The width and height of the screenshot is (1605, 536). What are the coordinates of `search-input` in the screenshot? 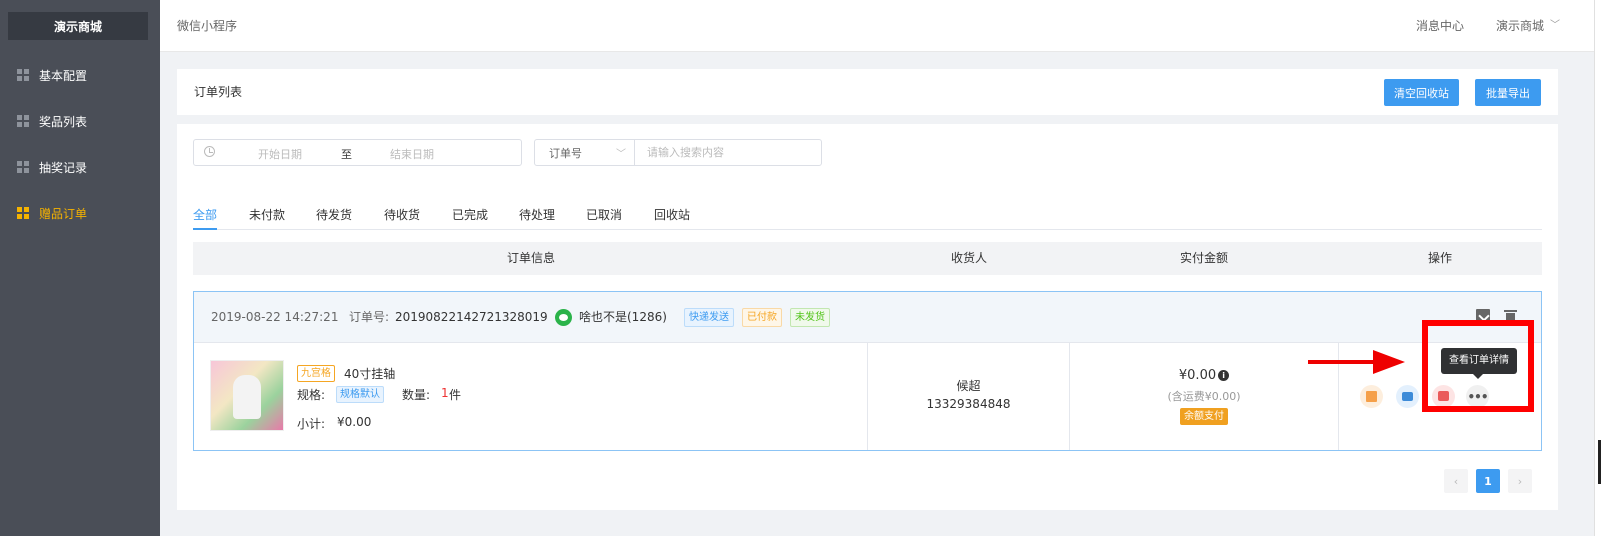 It's located at (728, 152).